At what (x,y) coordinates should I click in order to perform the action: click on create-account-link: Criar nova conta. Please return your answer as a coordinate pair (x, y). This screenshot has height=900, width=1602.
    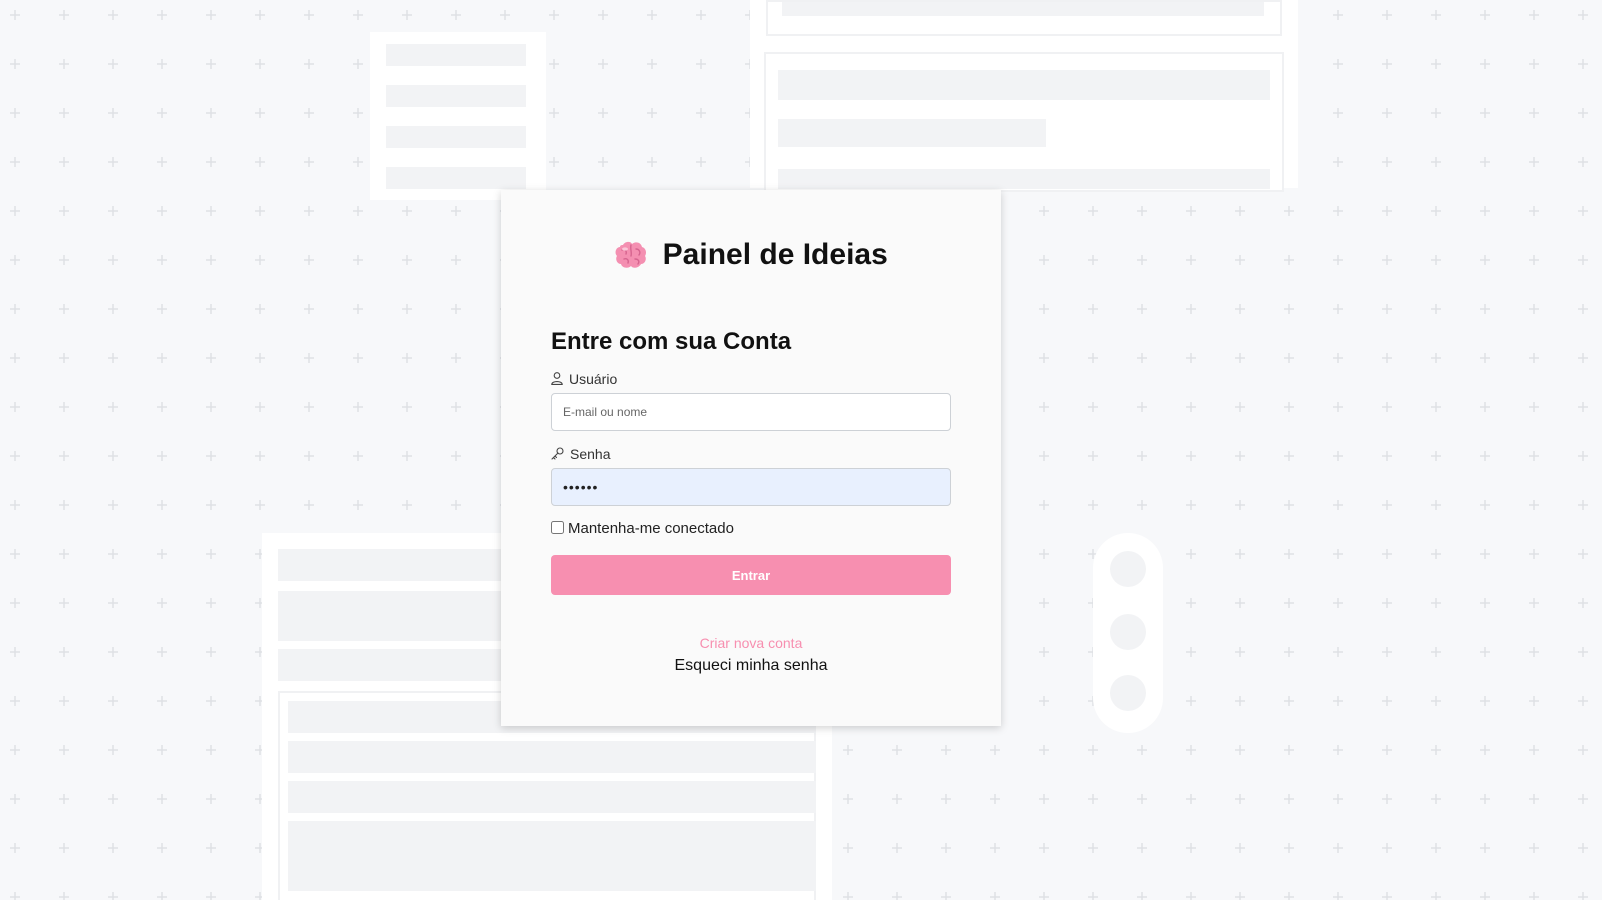
    Looking at the image, I should click on (751, 643).